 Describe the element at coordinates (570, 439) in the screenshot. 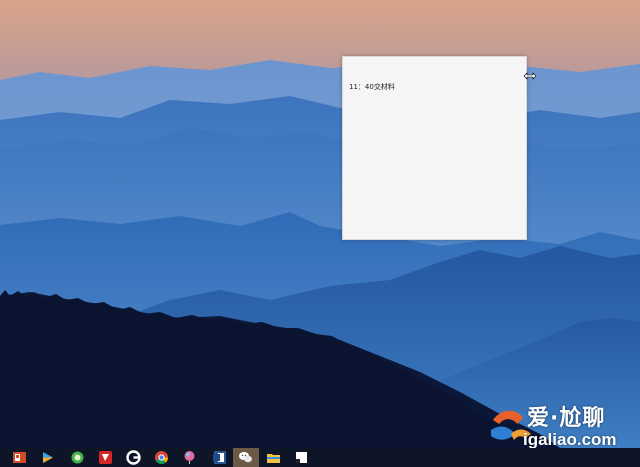

I see `watermark-url: igaliao.com` at that location.